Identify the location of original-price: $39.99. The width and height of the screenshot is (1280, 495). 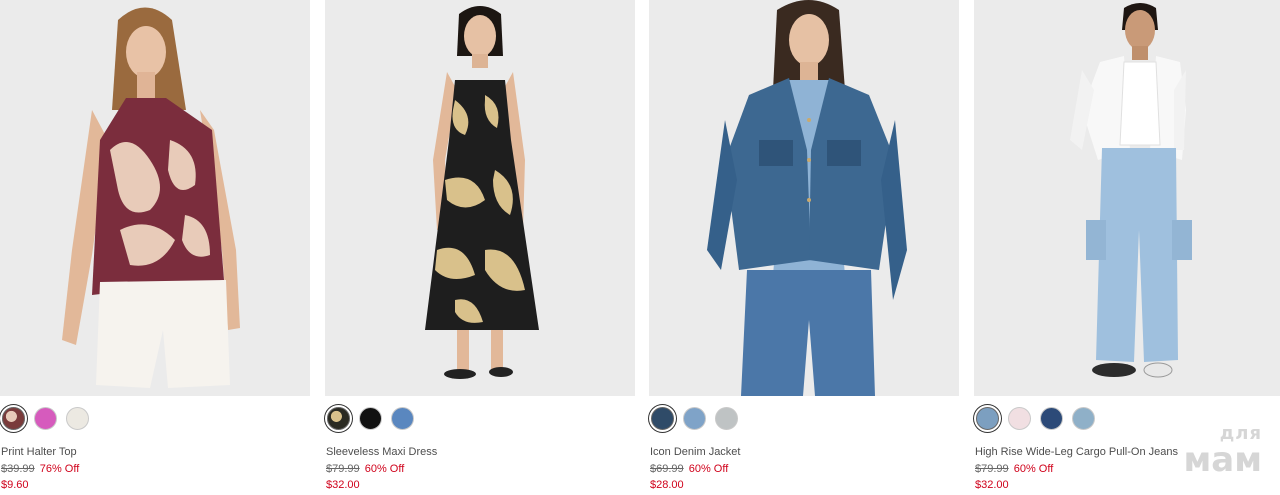
(18, 469).